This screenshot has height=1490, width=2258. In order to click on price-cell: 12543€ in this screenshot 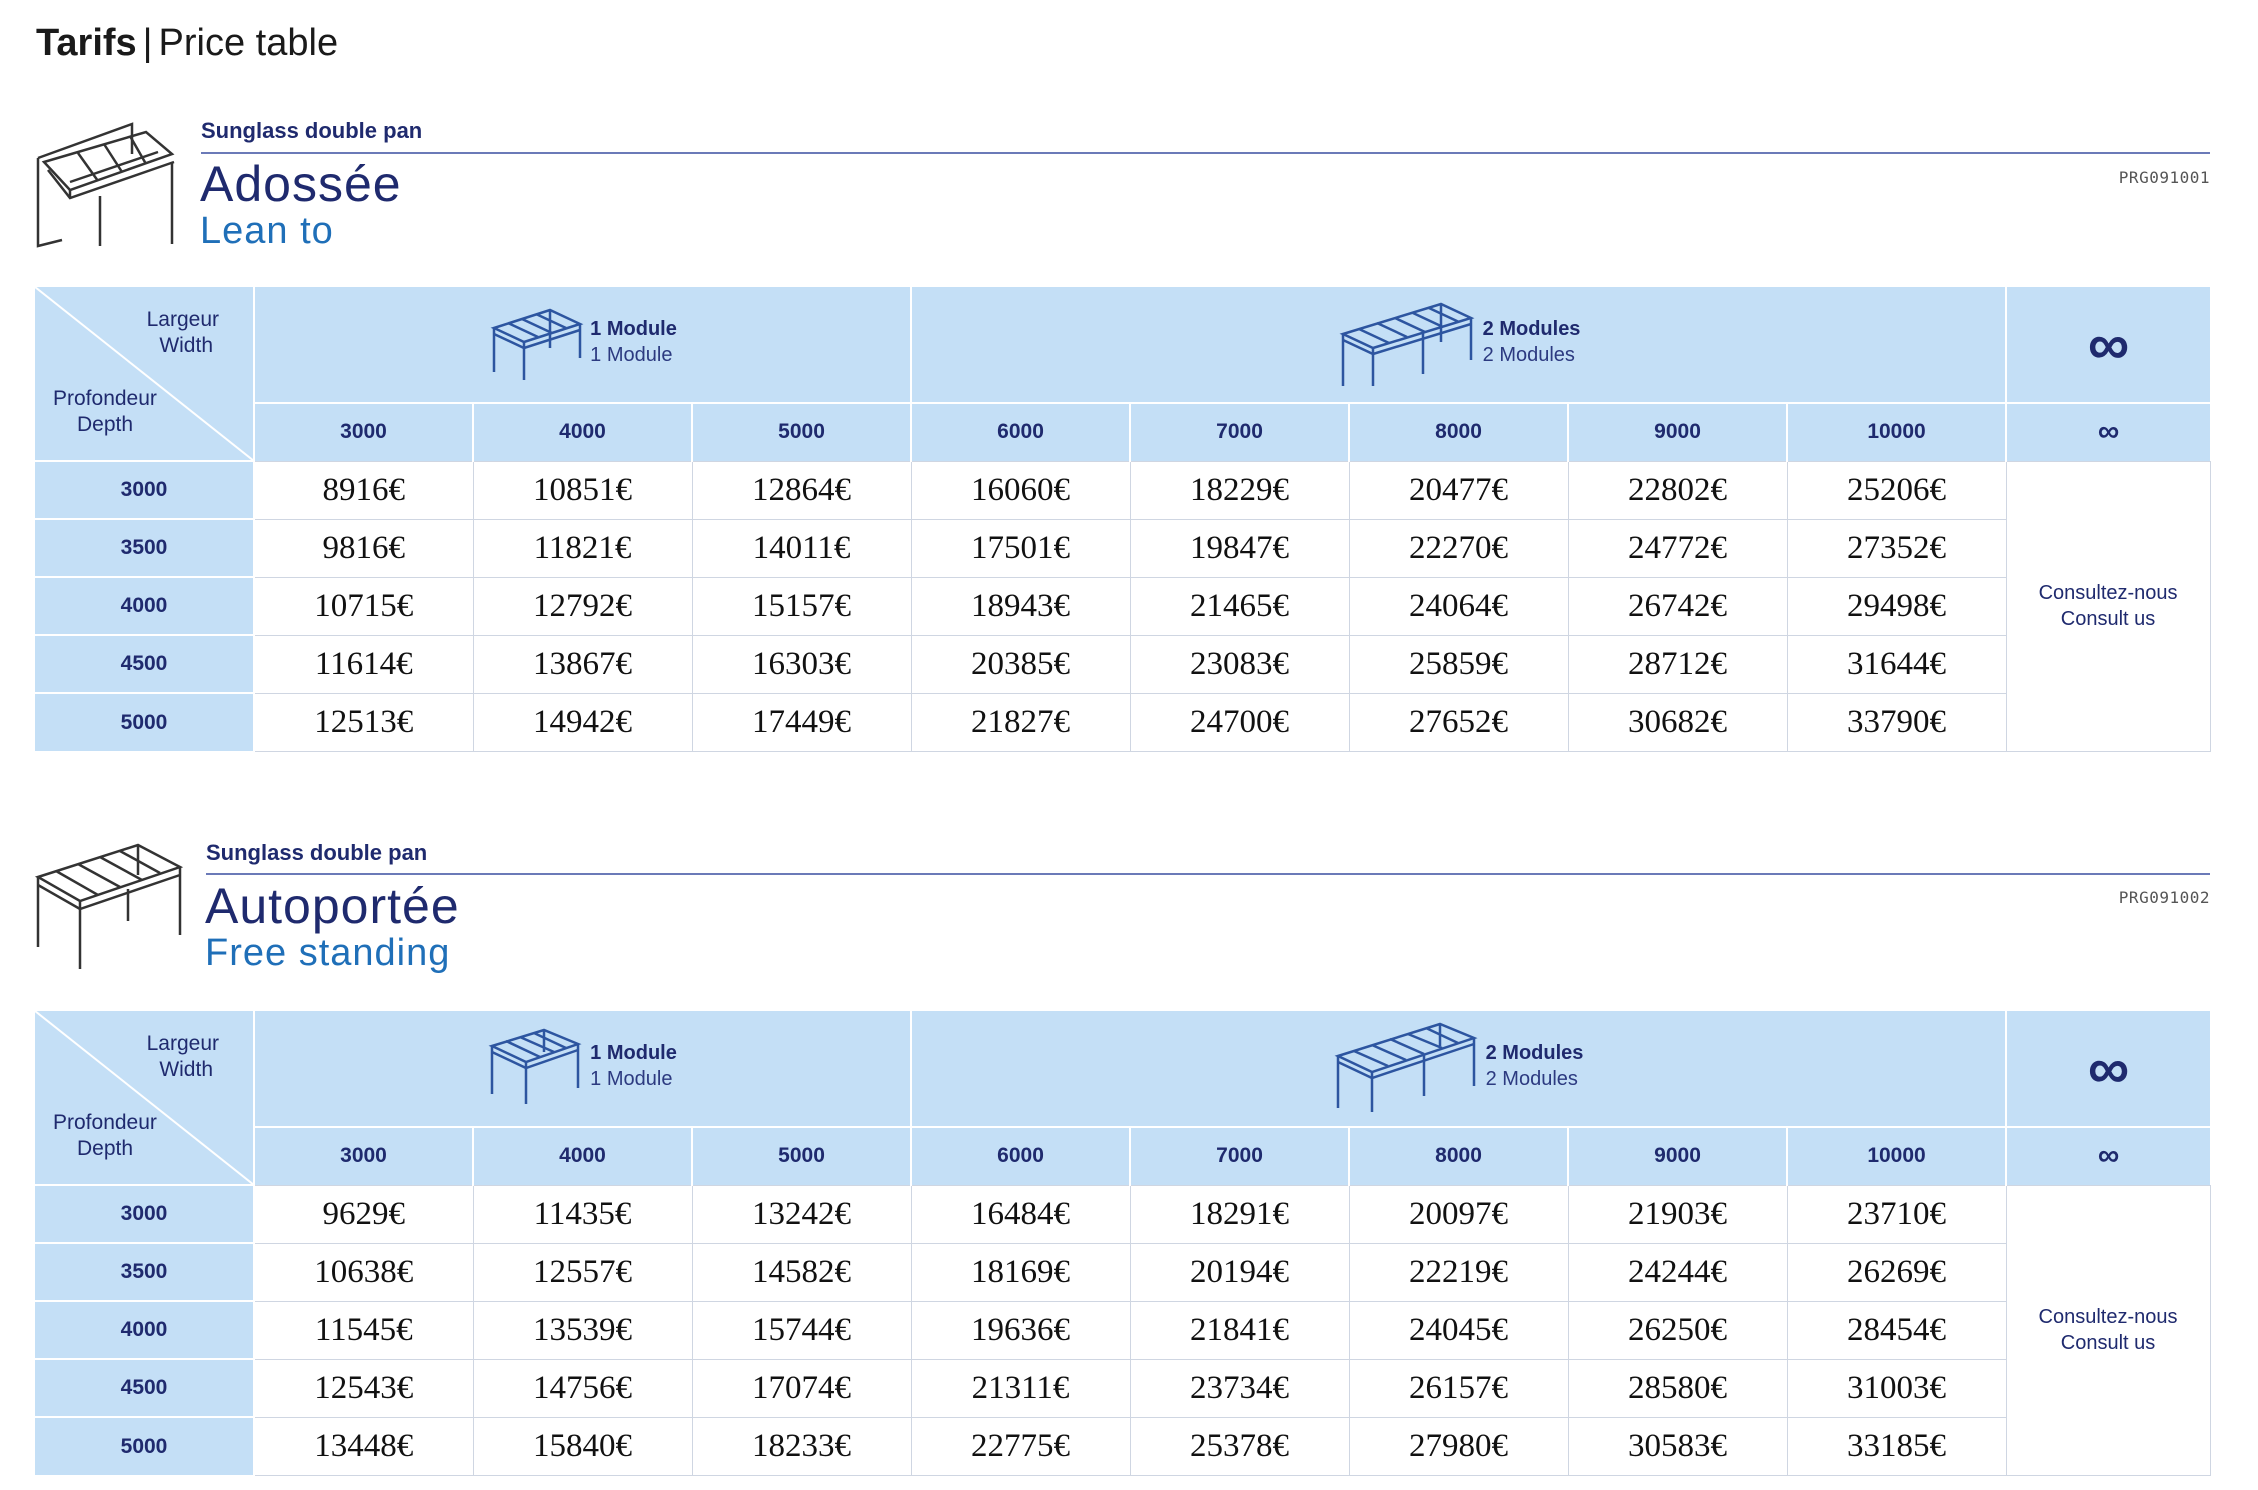, I will do `click(363, 1388)`.